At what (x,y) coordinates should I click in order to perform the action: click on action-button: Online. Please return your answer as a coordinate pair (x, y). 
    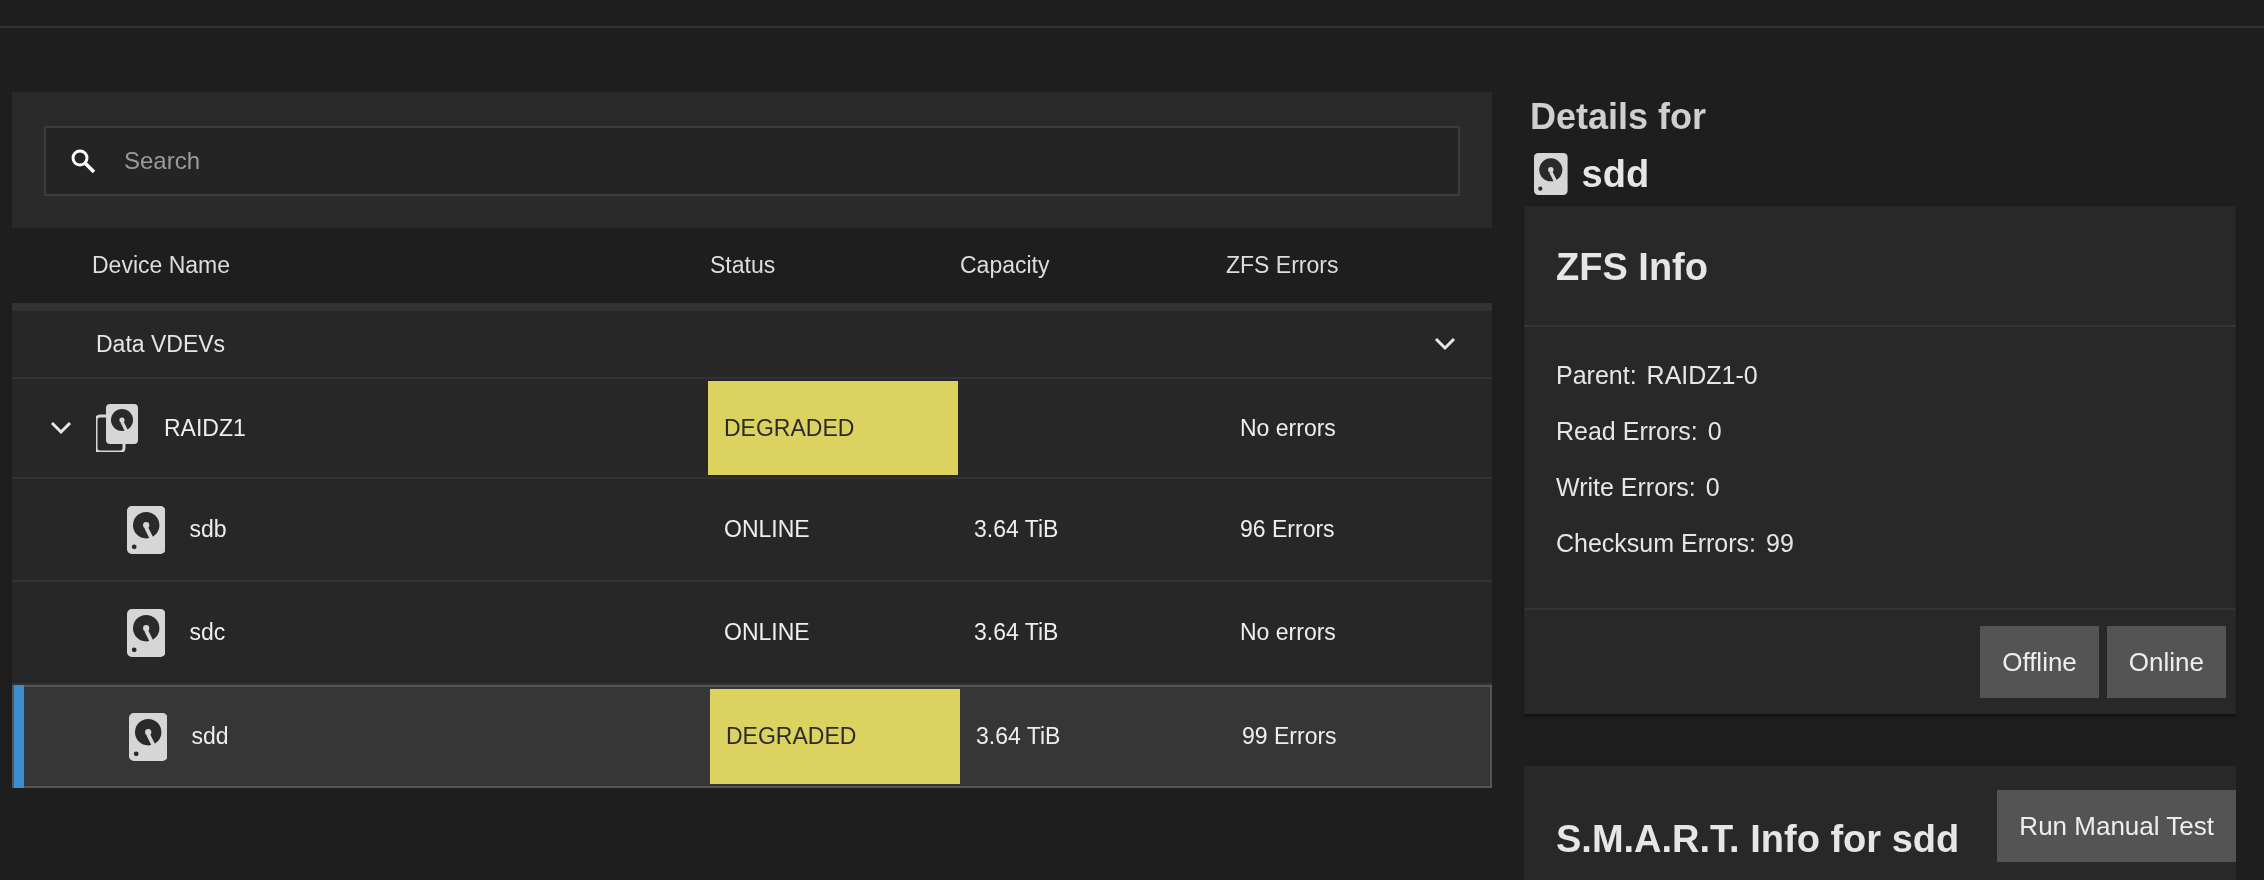
    Looking at the image, I should click on (2166, 662).